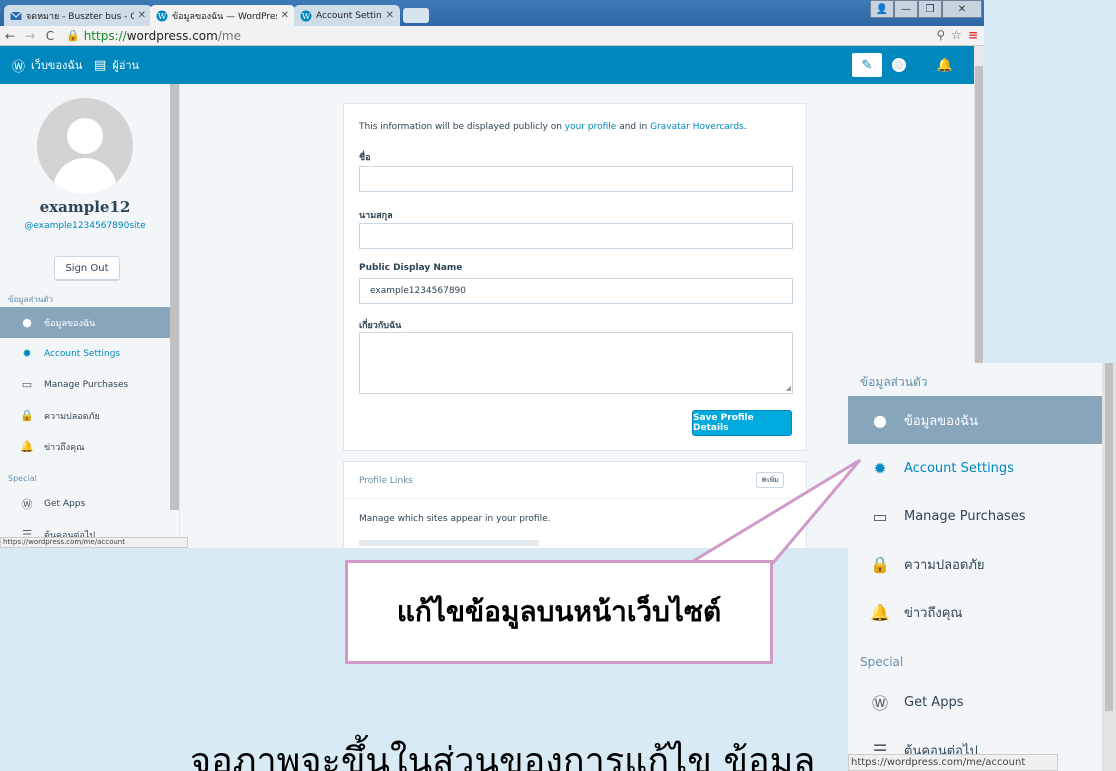 This screenshot has height=771, width=1116. Describe the element at coordinates (788, 388) in the screenshot. I see `resize-handle-icon: ◢` at that location.